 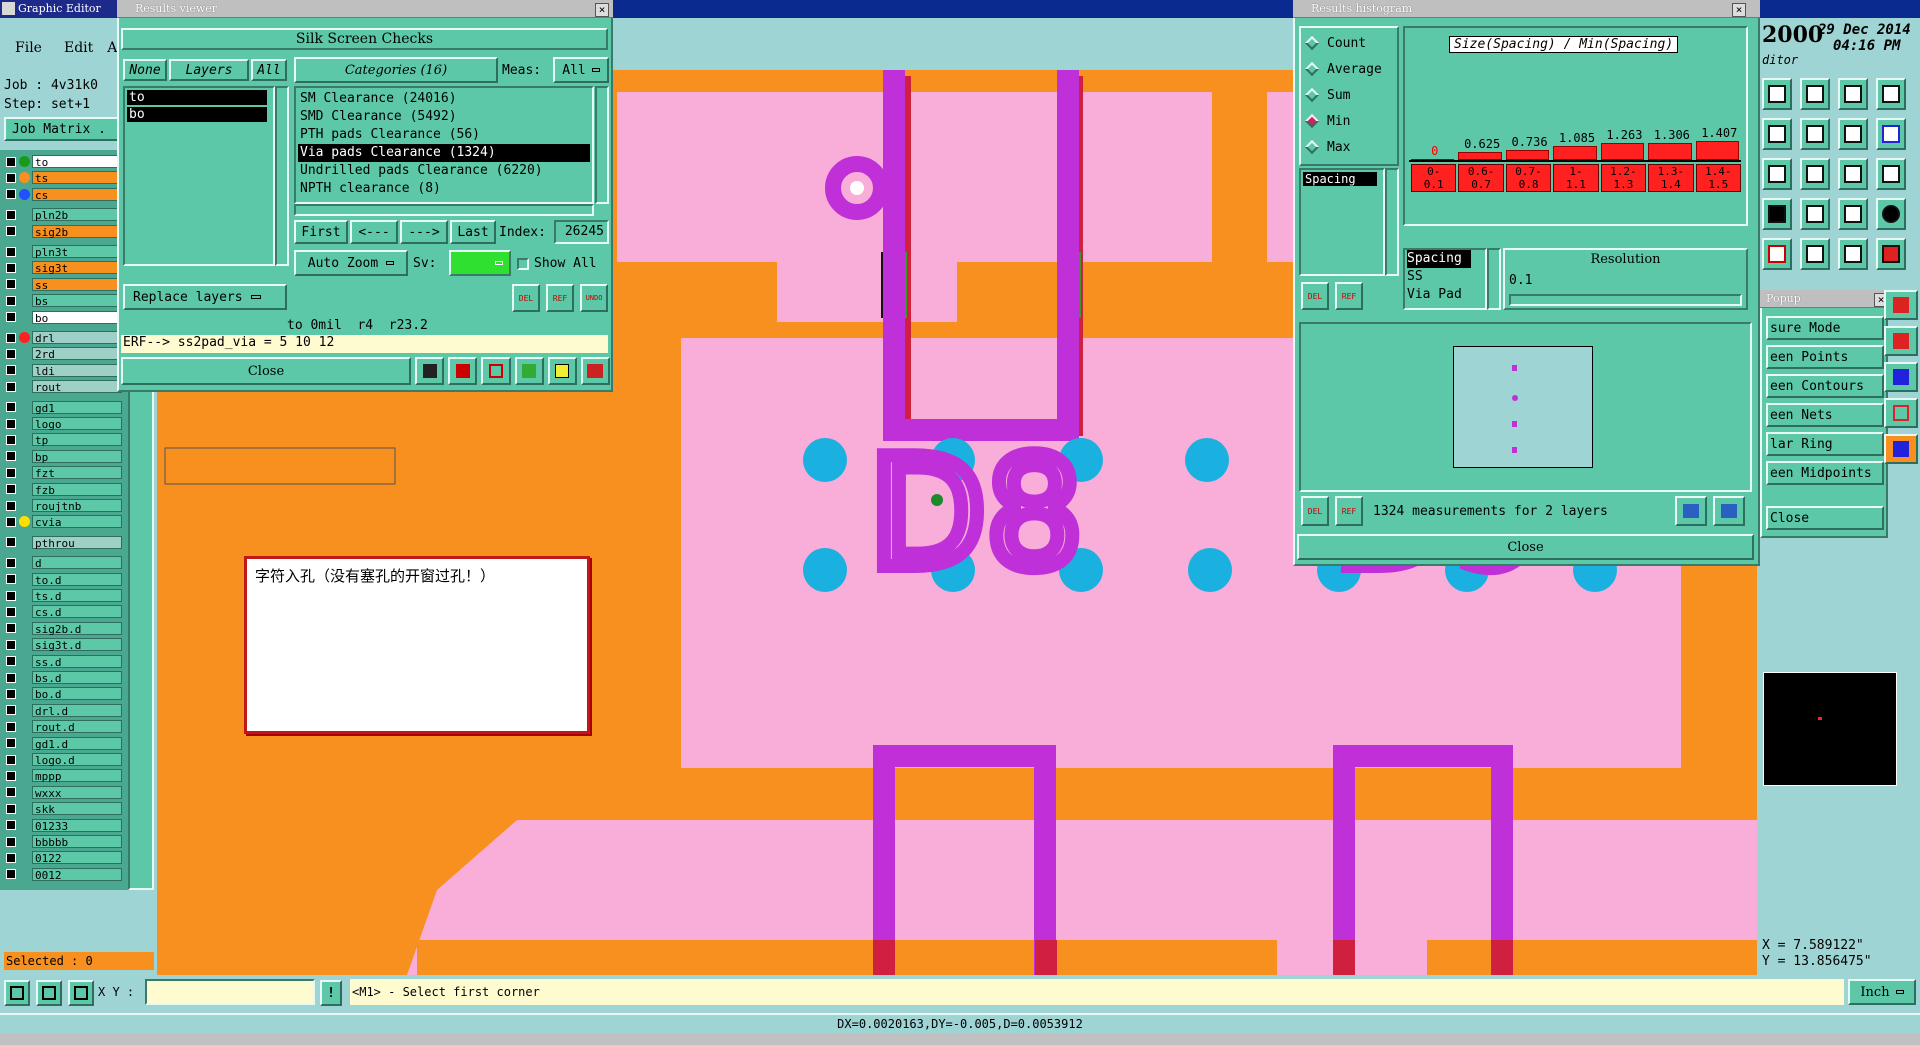 What do you see at coordinates (1825, 357) in the screenshot?
I see `popup-item: een Points` at bounding box center [1825, 357].